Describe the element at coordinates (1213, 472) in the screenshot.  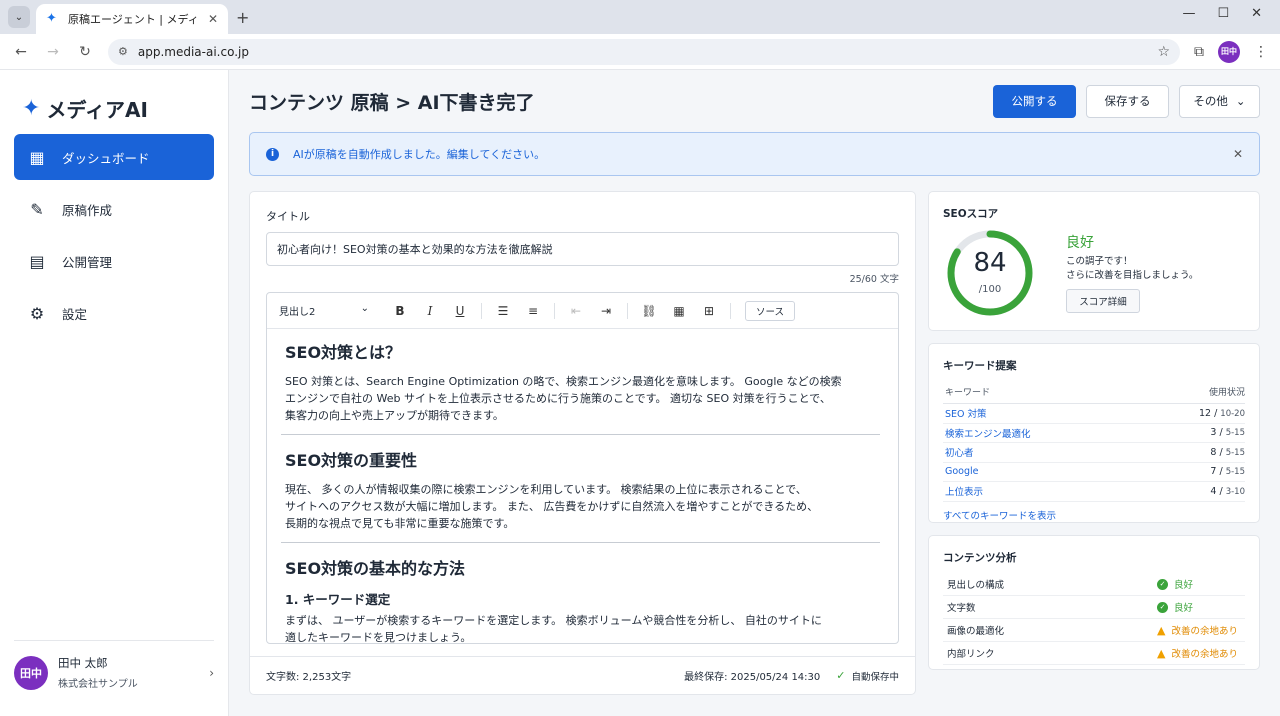
I see `keyword-count: 7` at that location.